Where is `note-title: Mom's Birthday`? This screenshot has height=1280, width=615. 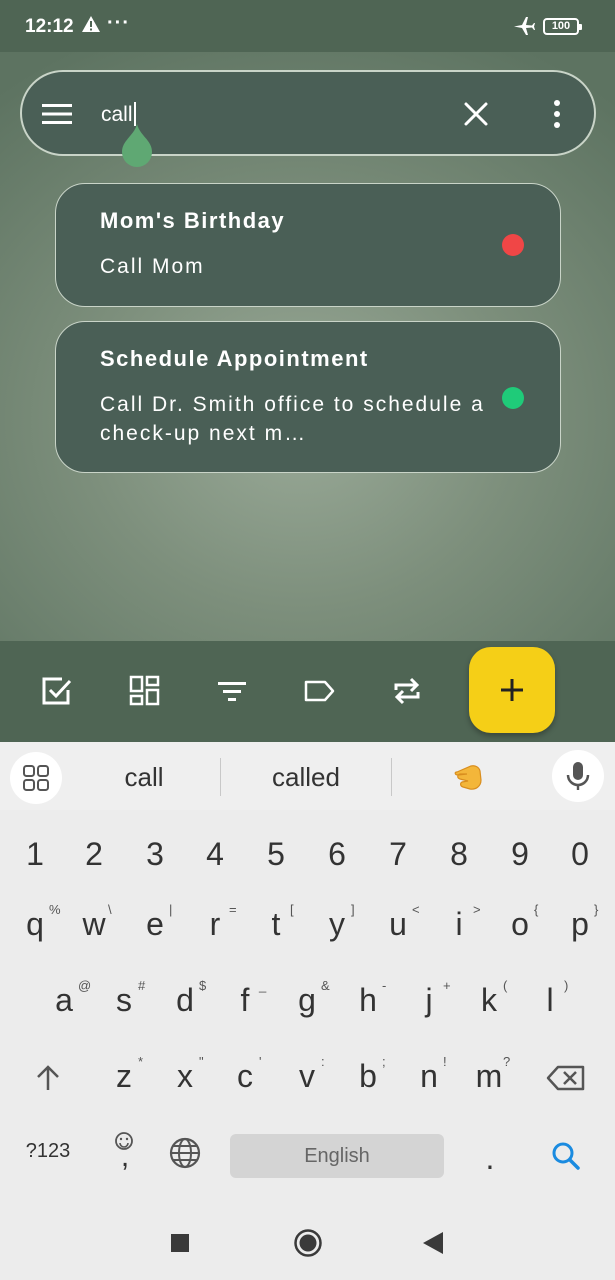
note-title: Mom's Birthday is located at coordinates (193, 220).